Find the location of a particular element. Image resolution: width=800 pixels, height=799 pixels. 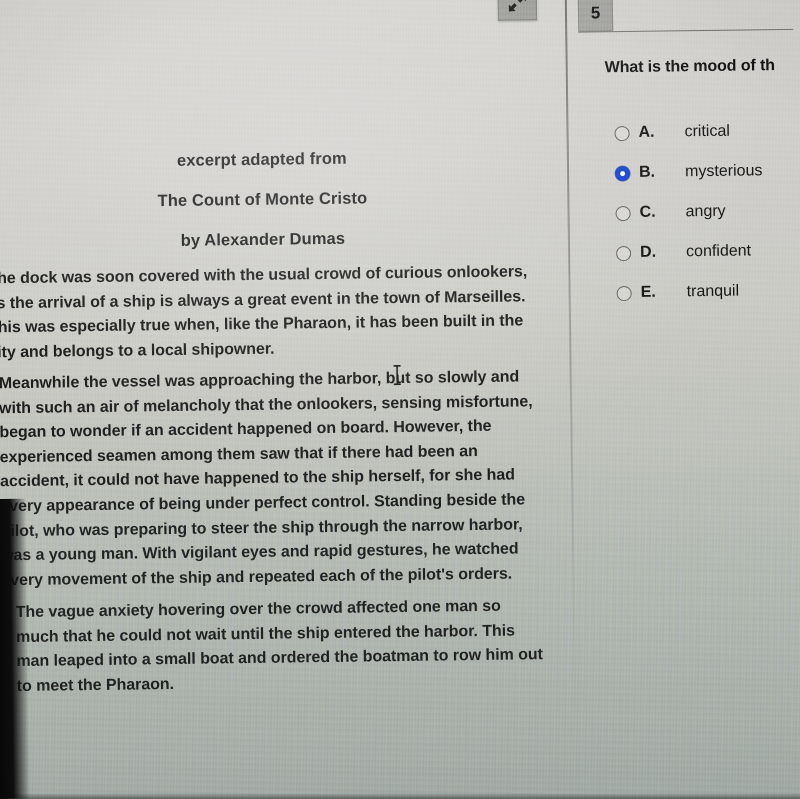

expand-arrows-icon is located at coordinates (517, 6).